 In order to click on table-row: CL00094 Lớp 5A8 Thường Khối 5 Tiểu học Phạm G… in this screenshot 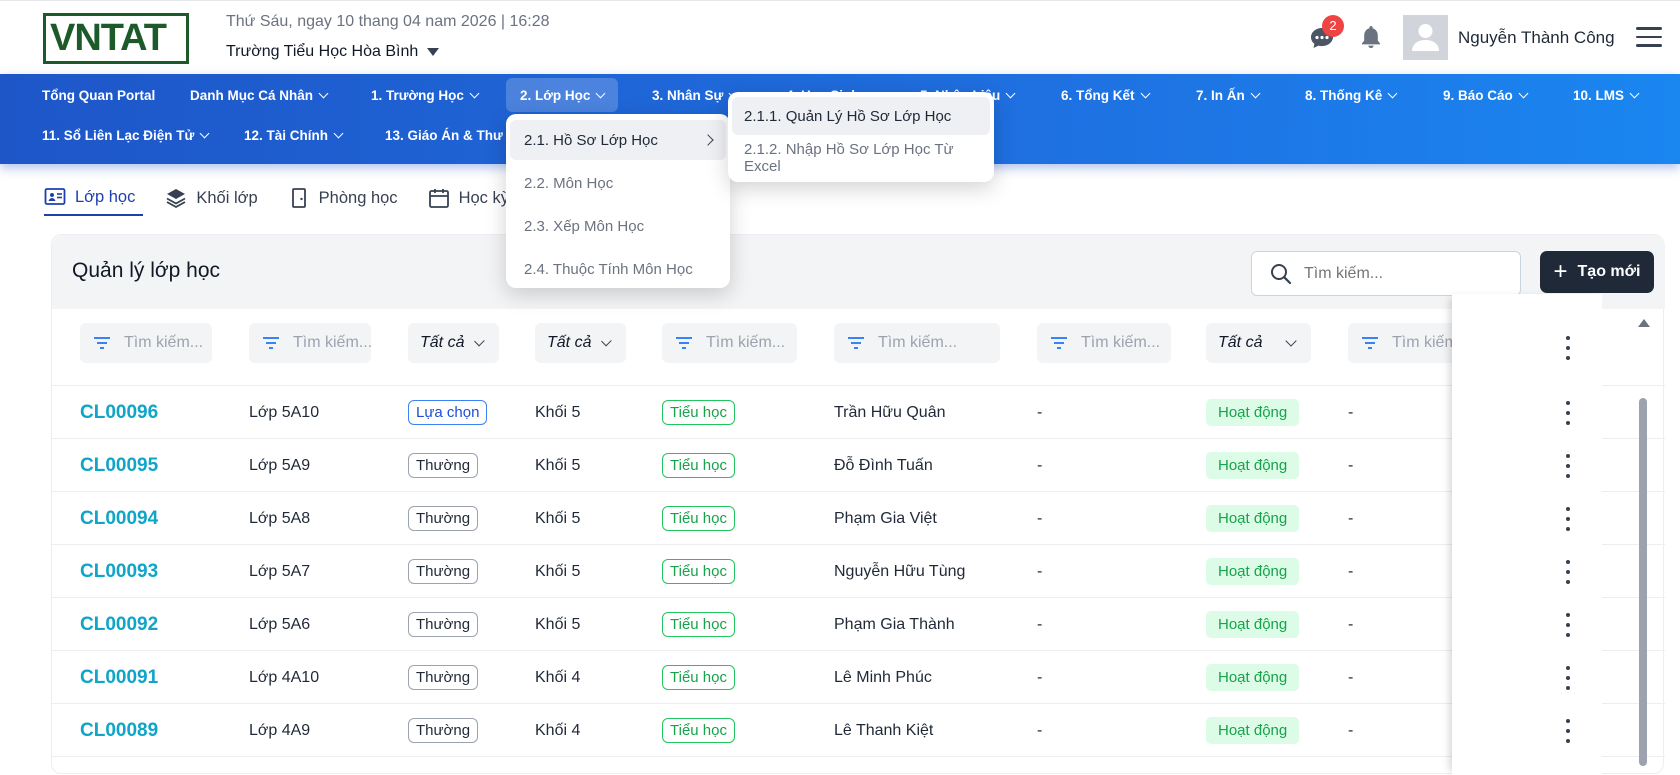, I will do `click(858, 518)`.